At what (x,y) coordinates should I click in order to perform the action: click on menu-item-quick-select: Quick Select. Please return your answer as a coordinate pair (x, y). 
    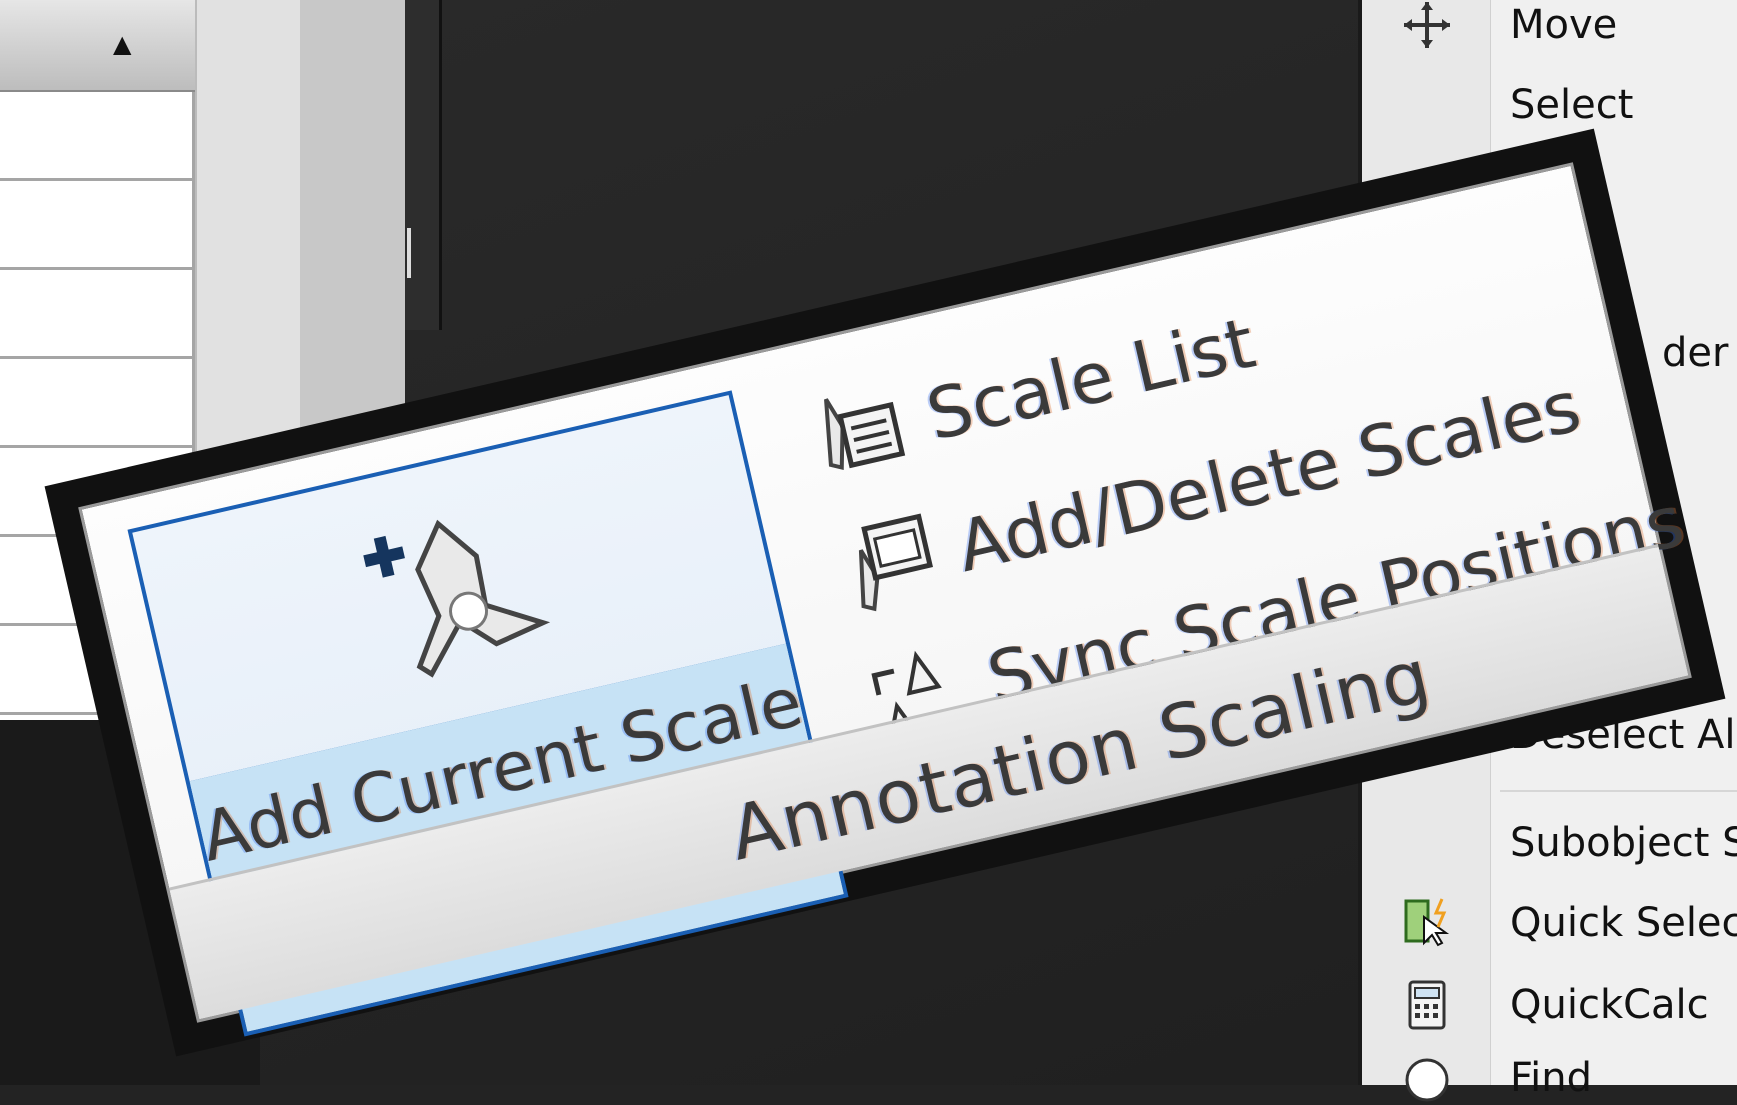
    Looking at the image, I should click on (1623, 923).